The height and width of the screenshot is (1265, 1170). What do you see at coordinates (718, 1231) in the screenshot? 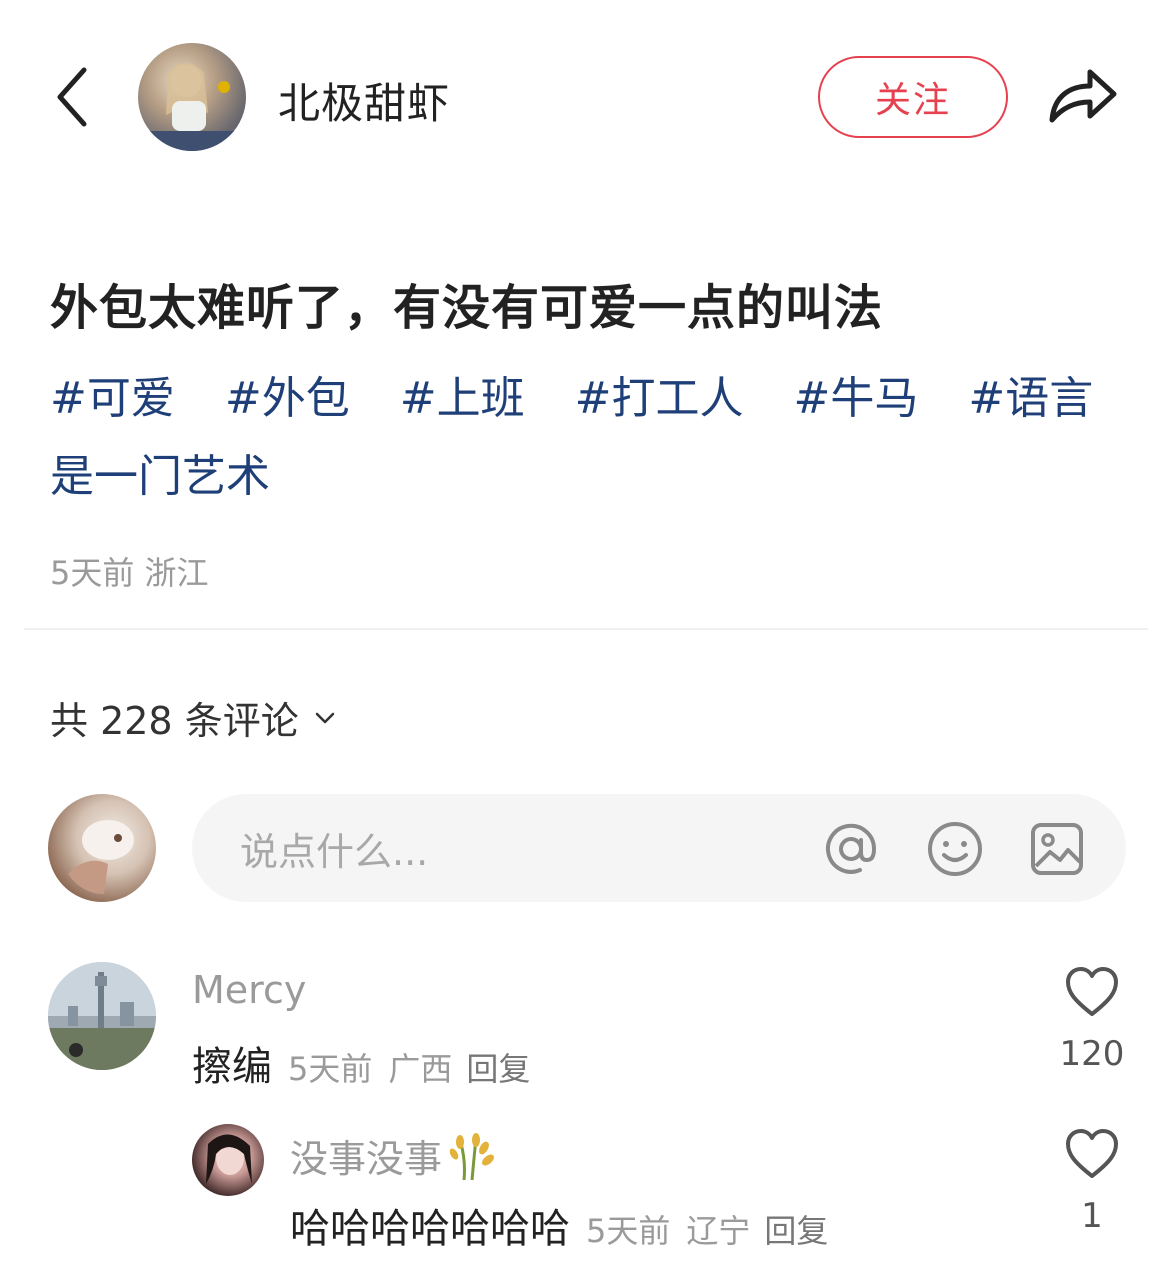
I see `reply-location: 辽宁` at bounding box center [718, 1231].